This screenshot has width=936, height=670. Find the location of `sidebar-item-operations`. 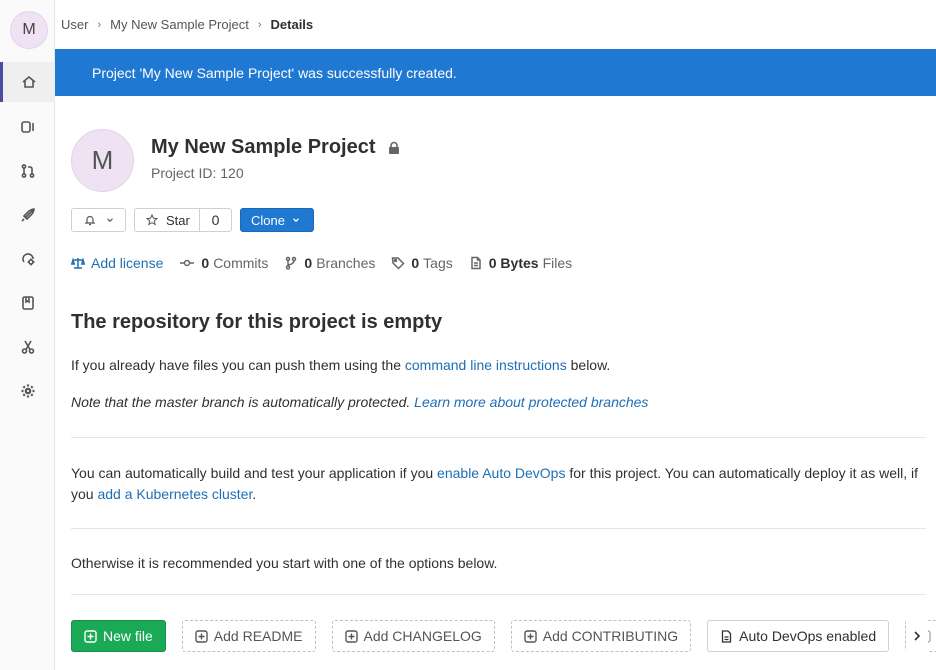

sidebar-item-operations is located at coordinates (27, 259).